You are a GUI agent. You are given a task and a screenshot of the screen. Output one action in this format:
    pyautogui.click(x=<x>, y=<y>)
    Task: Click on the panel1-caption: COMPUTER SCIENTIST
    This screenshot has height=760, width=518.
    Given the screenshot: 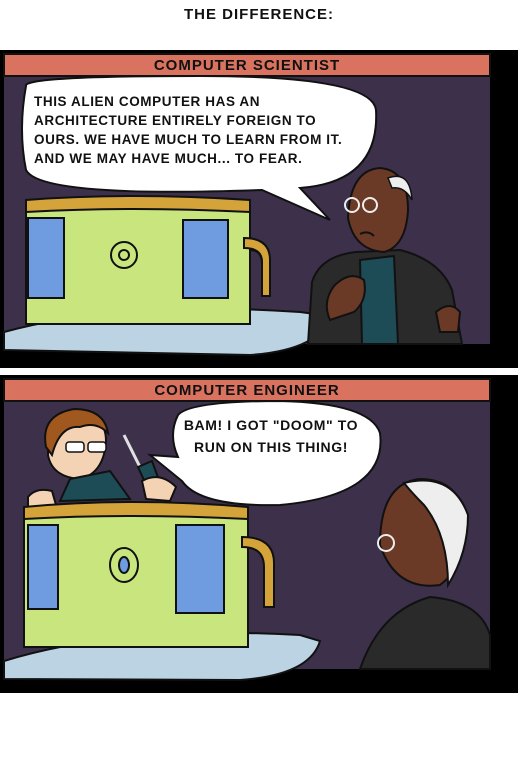 What is the action you would take?
    pyautogui.click(x=247, y=65)
    